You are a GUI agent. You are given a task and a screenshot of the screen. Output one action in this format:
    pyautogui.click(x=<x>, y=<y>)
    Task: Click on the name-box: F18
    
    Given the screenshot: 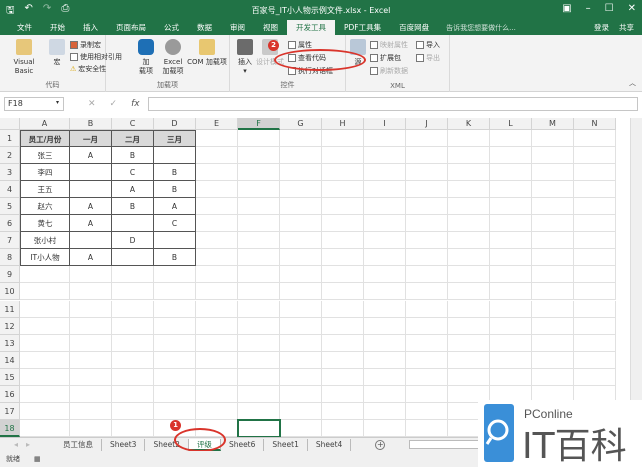 What is the action you would take?
    pyautogui.click(x=34, y=104)
    